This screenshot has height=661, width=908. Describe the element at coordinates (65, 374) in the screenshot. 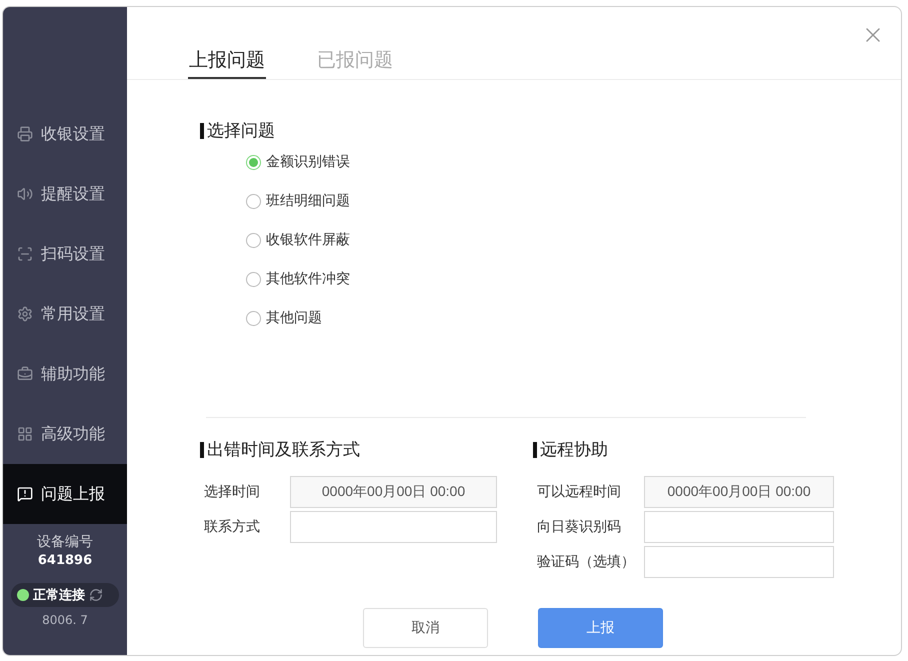

I see `sidebar-item: 辅助功能` at that location.